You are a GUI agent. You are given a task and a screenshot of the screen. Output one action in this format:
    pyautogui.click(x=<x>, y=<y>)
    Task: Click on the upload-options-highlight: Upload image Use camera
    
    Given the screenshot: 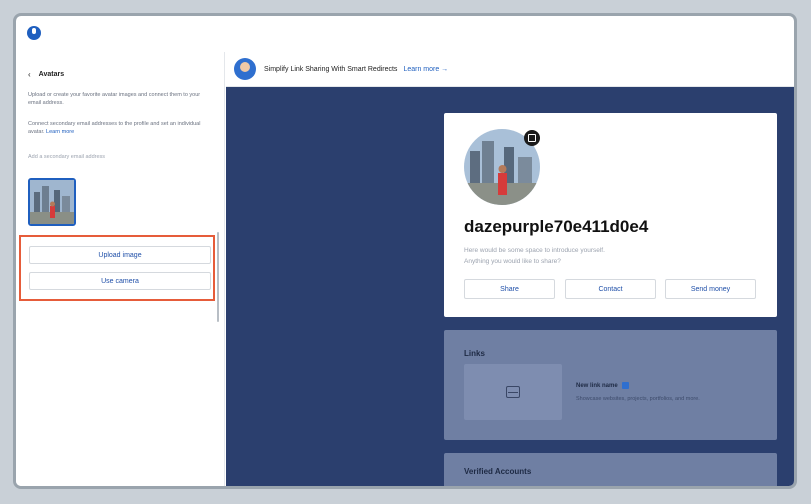 What is the action you would take?
    pyautogui.click(x=117, y=268)
    